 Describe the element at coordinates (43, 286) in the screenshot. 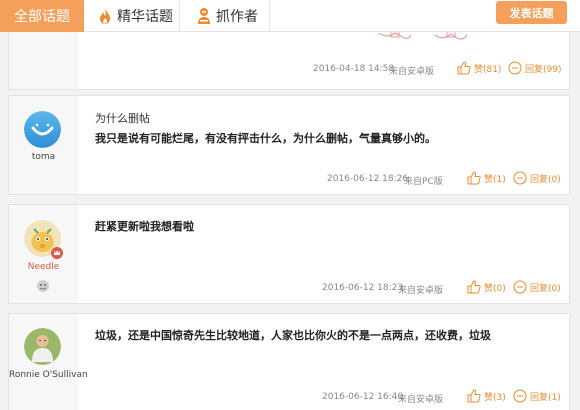

I see `level-badge-icon` at that location.